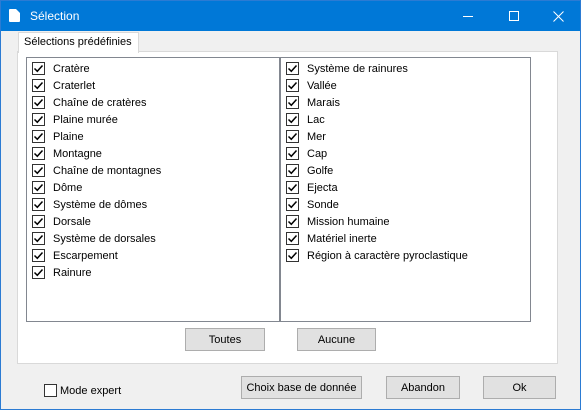  I want to click on list-item: Chaîne de cratères, so click(89, 102).